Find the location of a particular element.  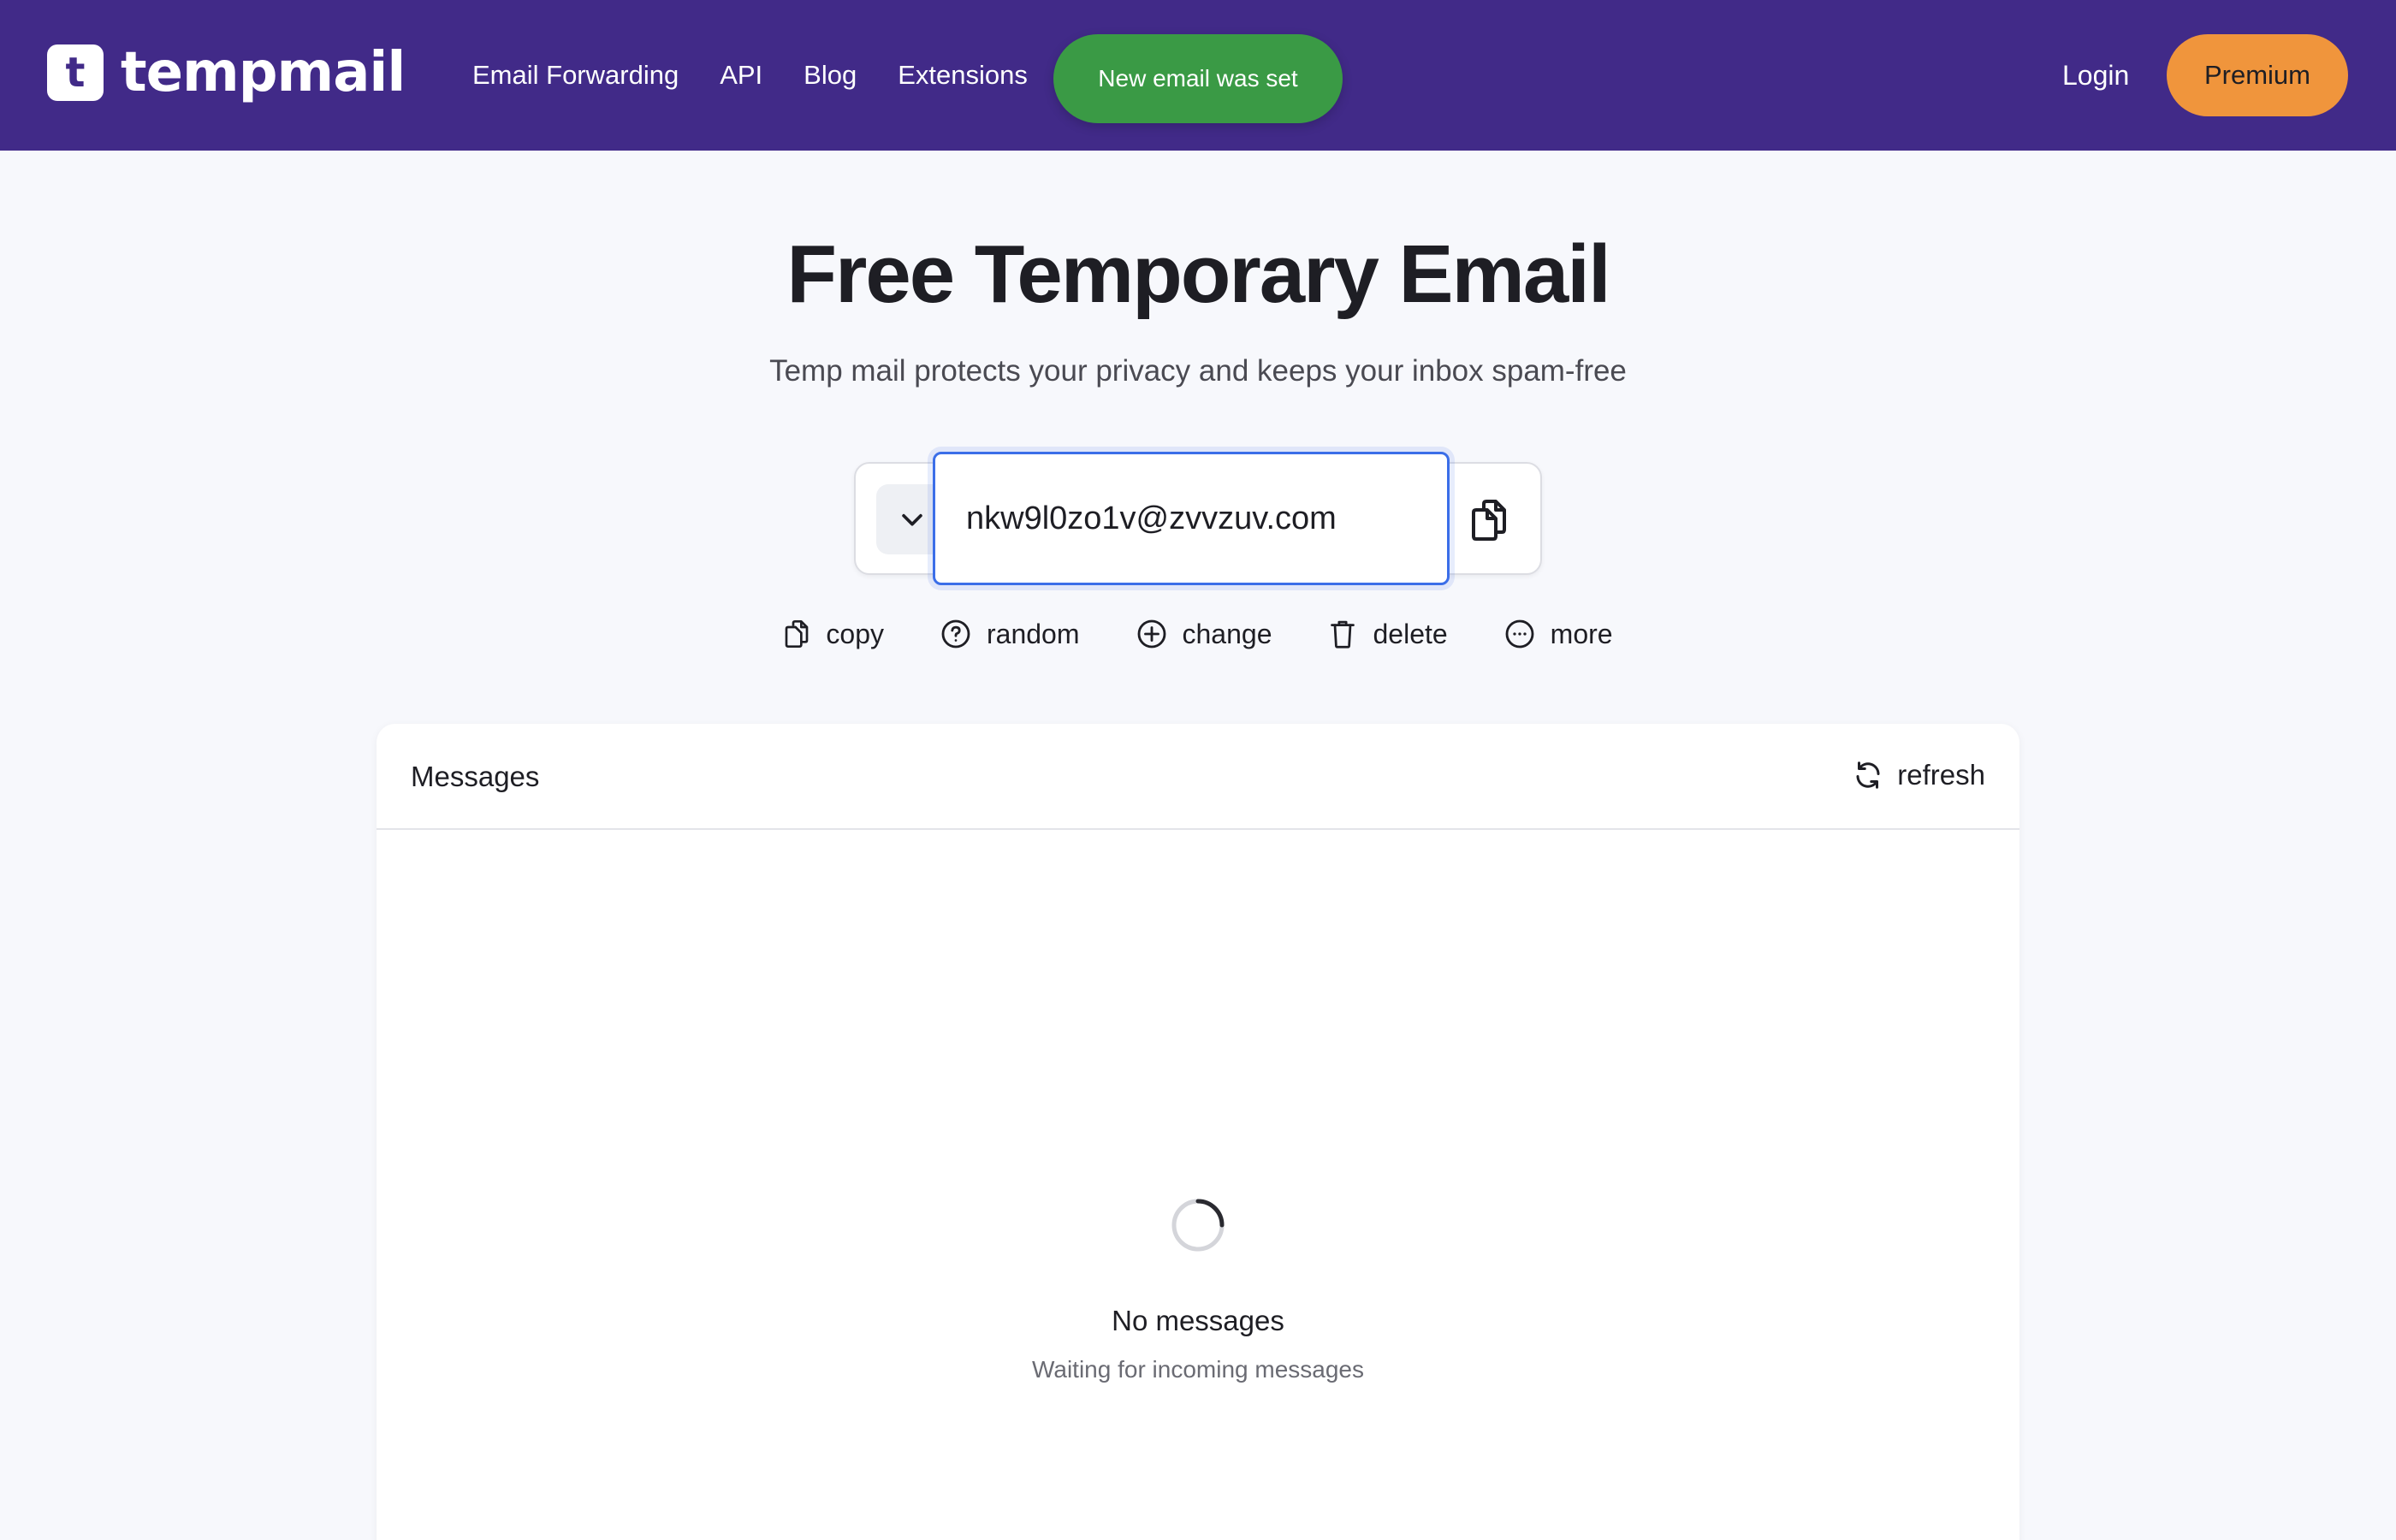

refresh-button: refresh is located at coordinates (1919, 775).